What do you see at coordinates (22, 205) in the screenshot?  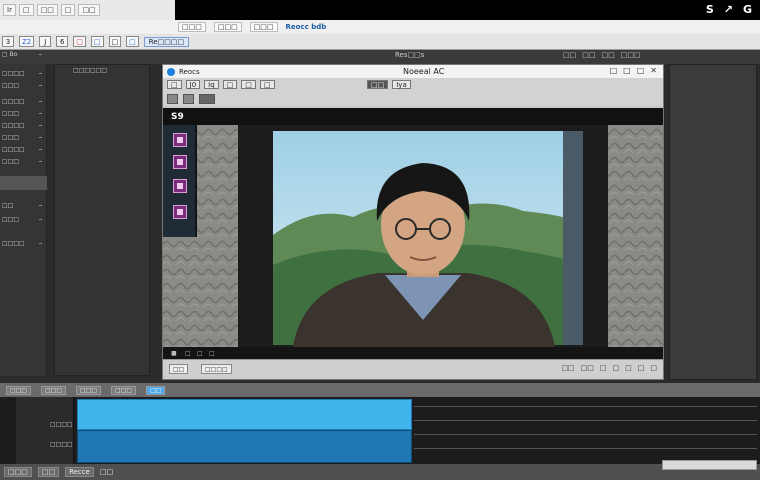 I see `left-panel-item: □□` at bounding box center [22, 205].